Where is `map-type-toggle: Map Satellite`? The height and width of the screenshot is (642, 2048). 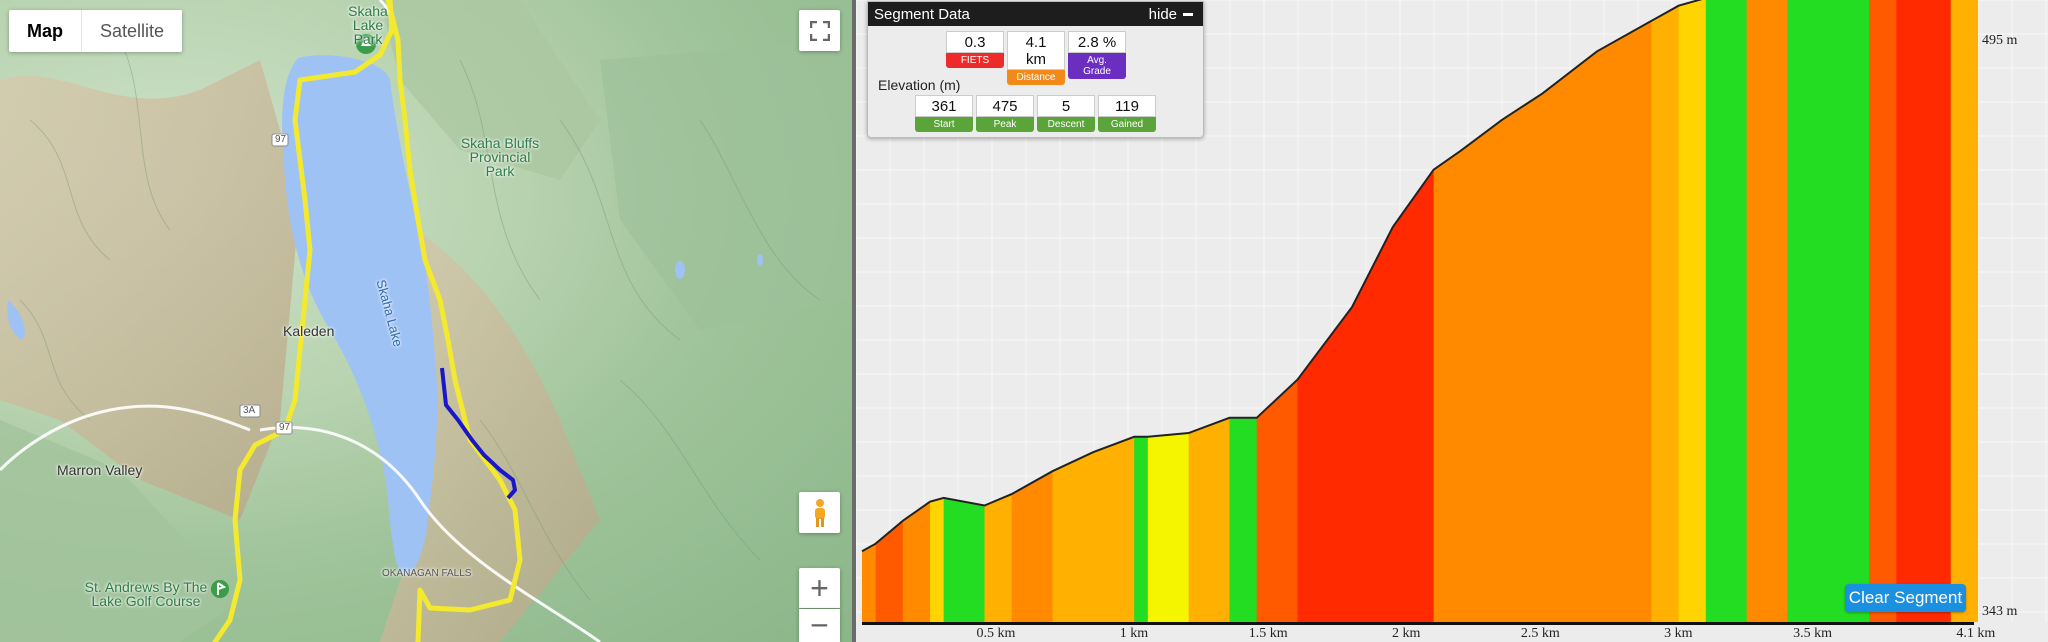 map-type-toggle: Map Satellite is located at coordinates (96, 31).